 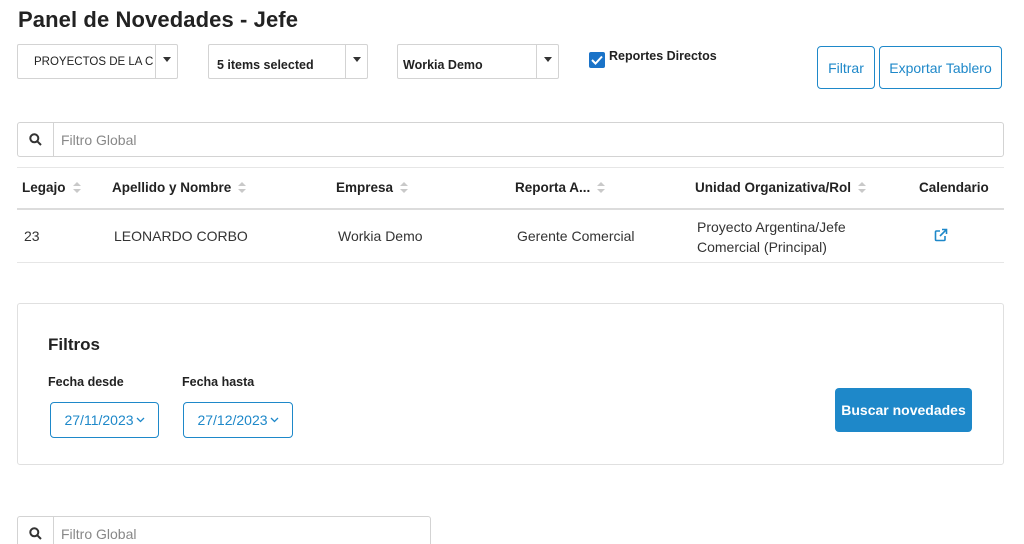 I want to click on reportes-directos-checkbox, so click(x=597, y=60).